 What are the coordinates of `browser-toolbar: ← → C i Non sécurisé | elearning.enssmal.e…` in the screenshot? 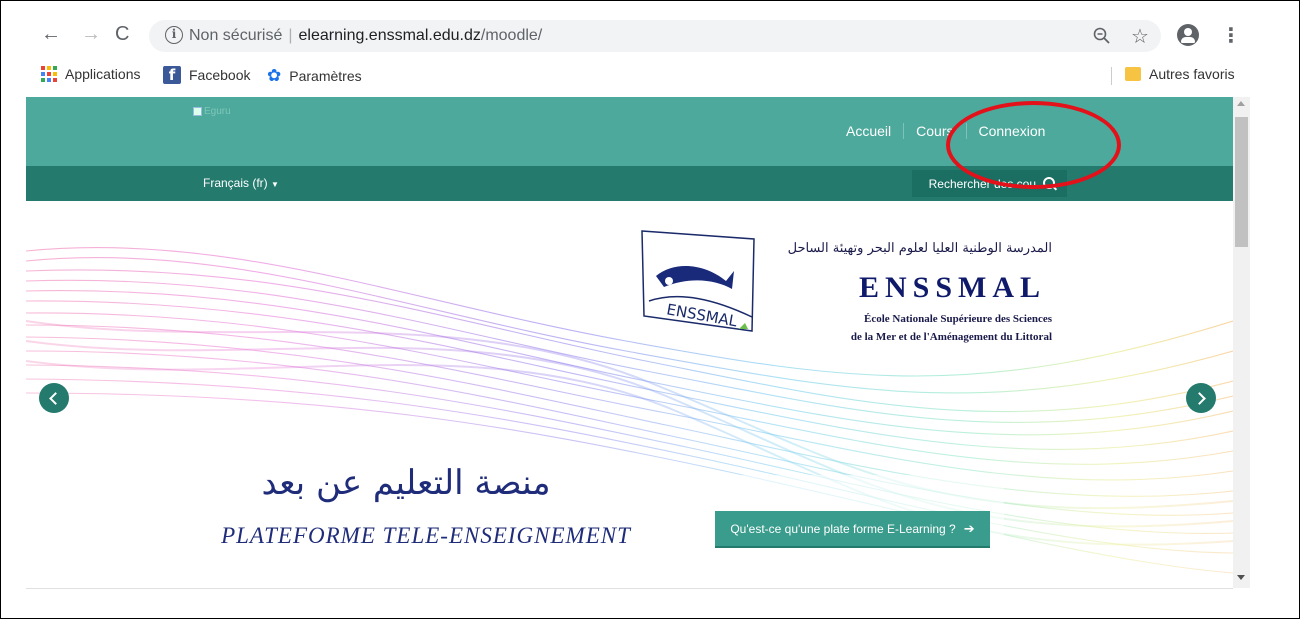 It's located at (650, 30).